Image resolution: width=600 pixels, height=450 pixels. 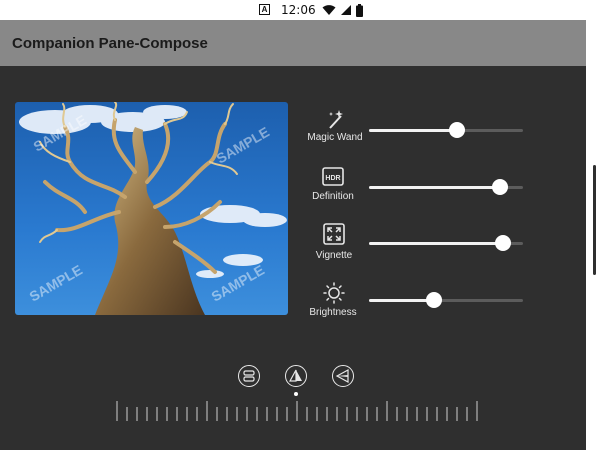 I want to click on magic-wand-icon, so click(x=336, y=119).